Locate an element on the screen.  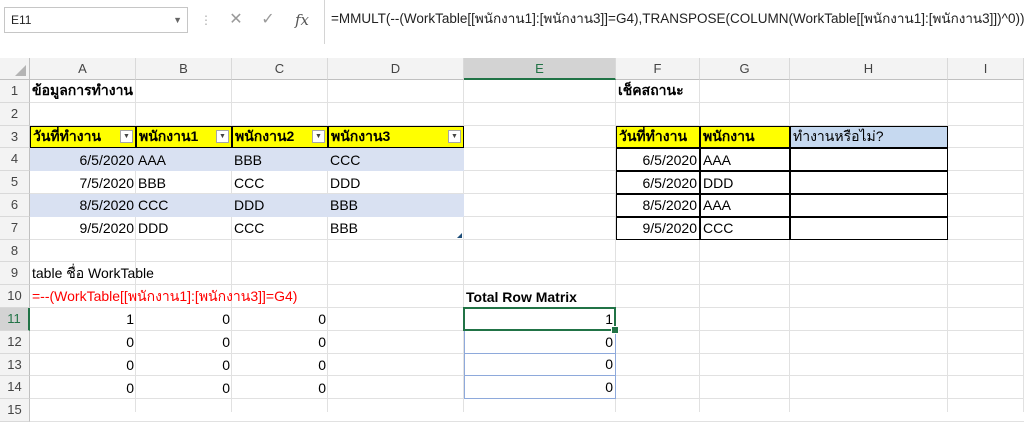
column-header-e: E is located at coordinates (540, 69).